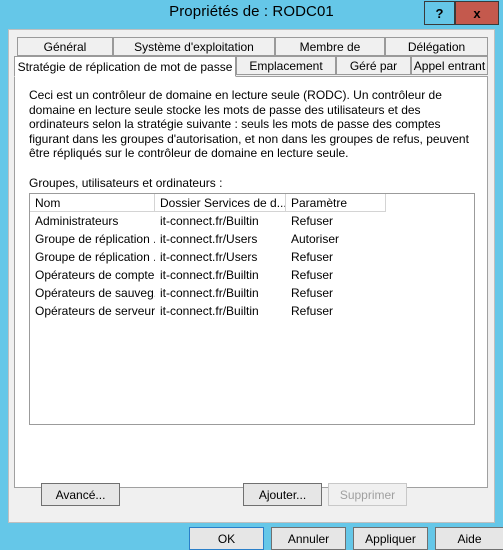 The height and width of the screenshot is (550, 503). I want to click on list-header-row: Nom Dossier Services de d... Paramètre, so click(208, 203).